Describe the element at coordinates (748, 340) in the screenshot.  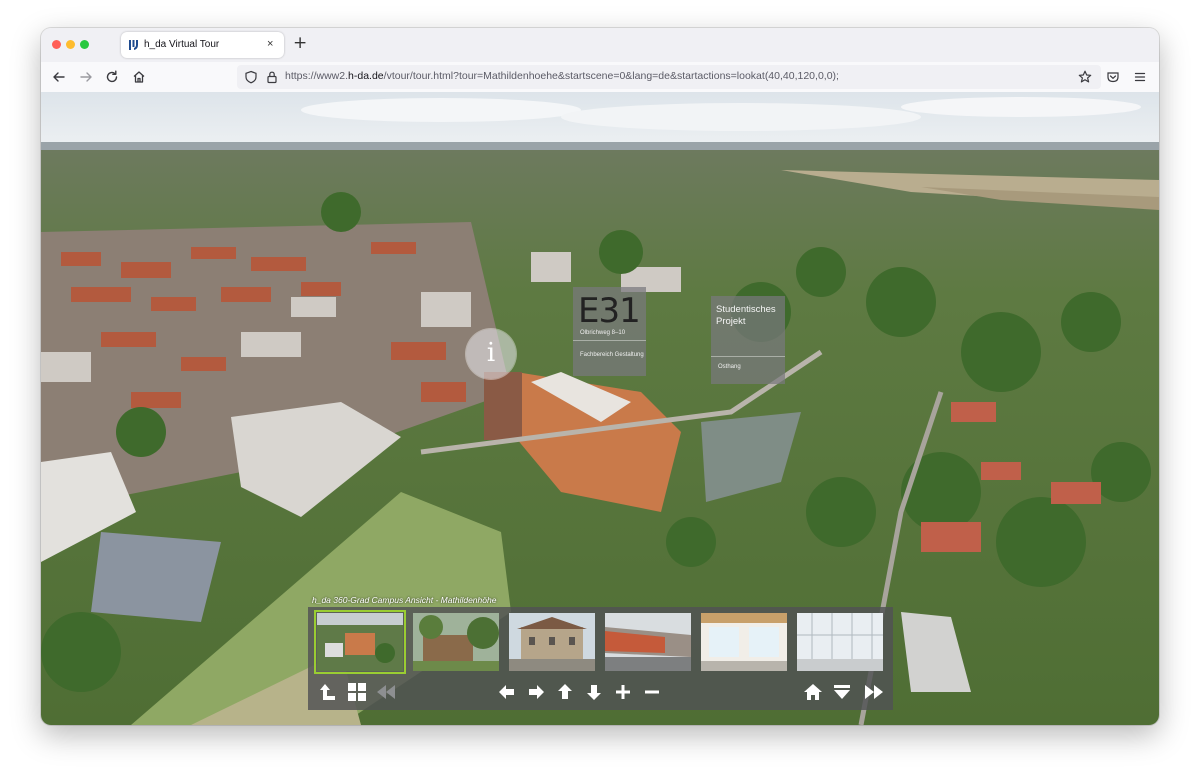
I see `poi-student-project-marker: Studentisches Projekt Osthang` at that location.